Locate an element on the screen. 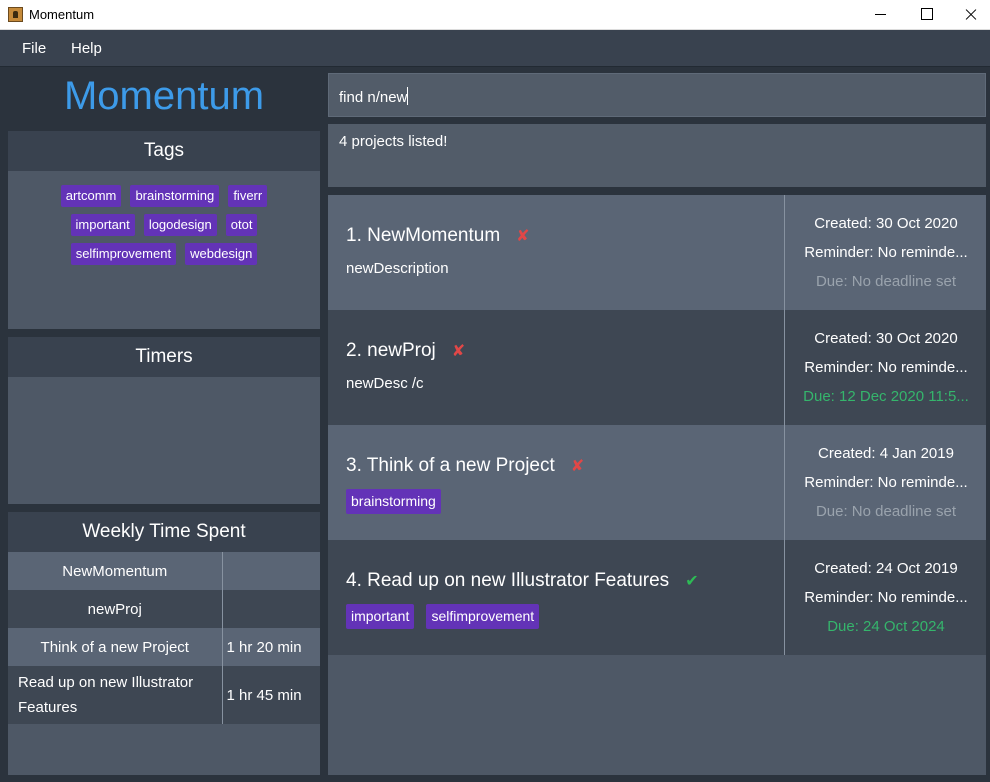  result-display: 4 projects listed! is located at coordinates (657, 155).